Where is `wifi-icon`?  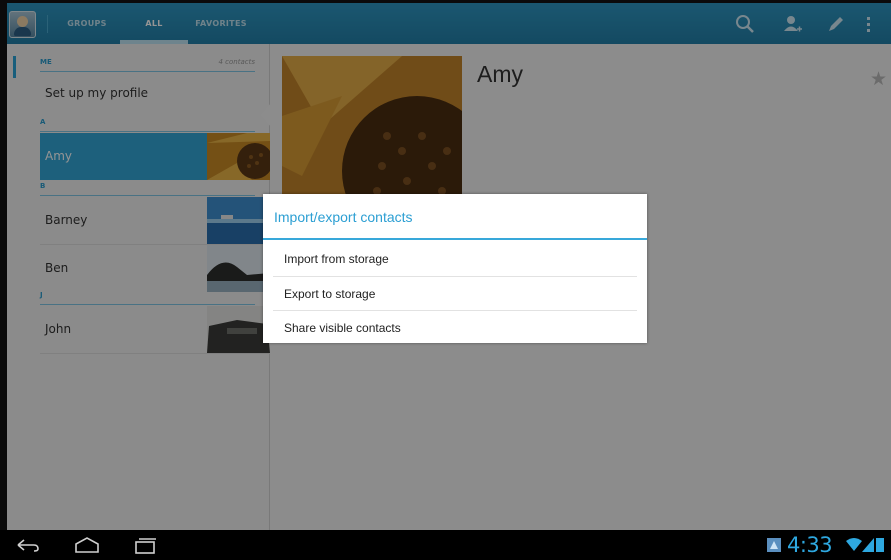
wifi-icon is located at coordinates (854, 544).